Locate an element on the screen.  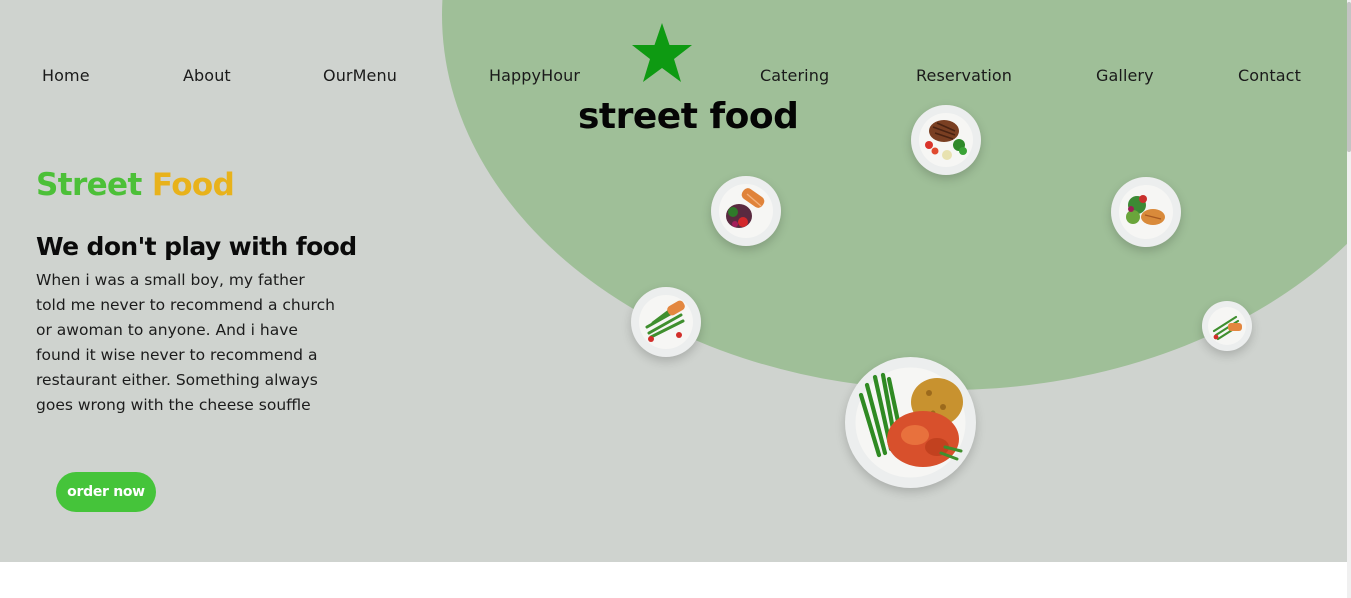
nav-happy-hour: HappyHour is located at coordinates (534, 75).